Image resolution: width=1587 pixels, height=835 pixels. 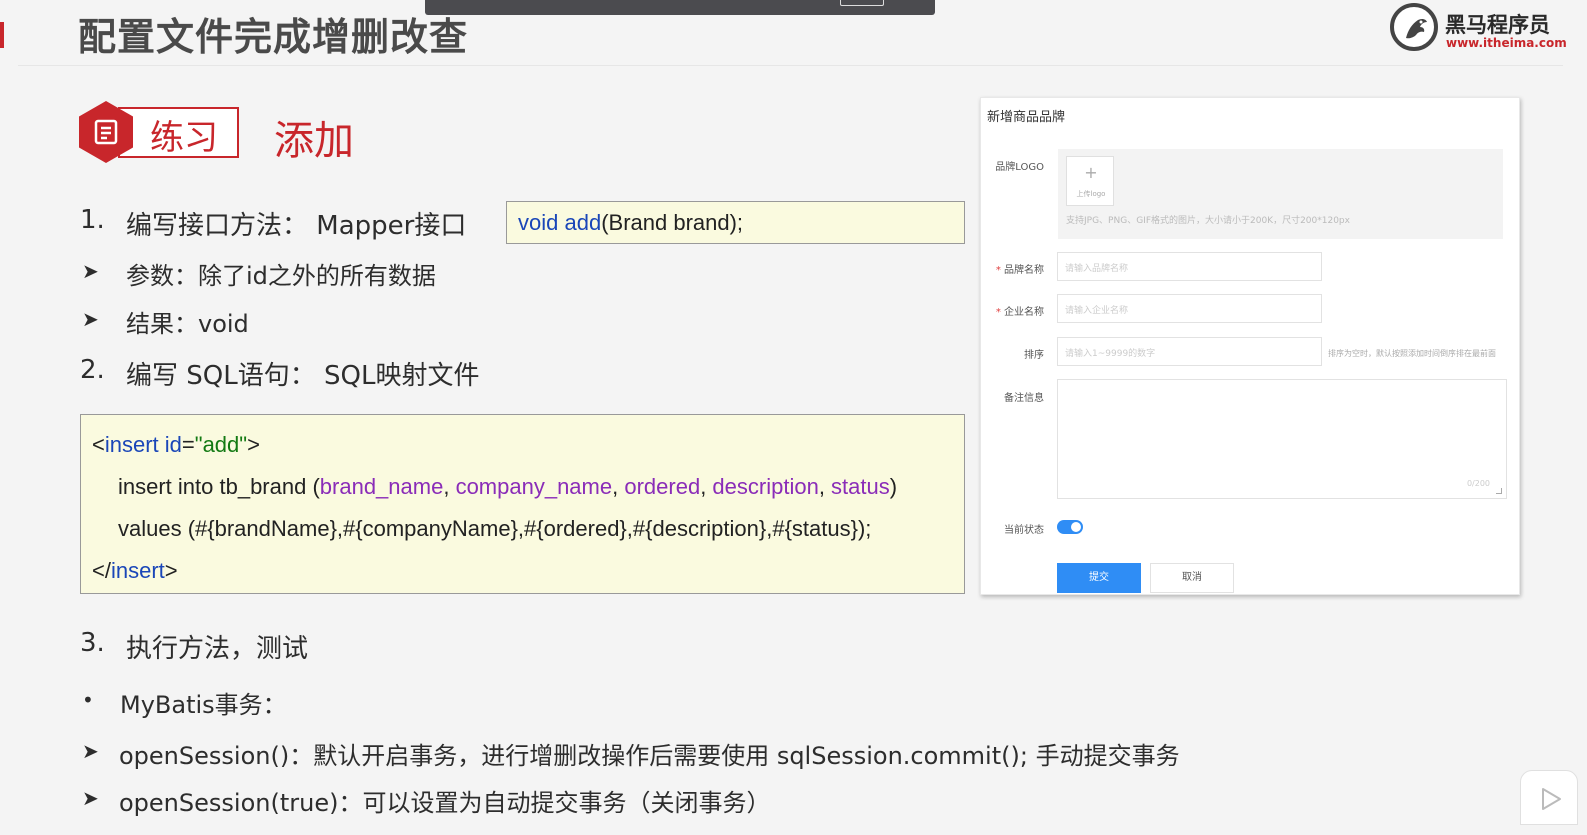 I want to click on status-label: 当前状态, so click(x=1024, y=530).